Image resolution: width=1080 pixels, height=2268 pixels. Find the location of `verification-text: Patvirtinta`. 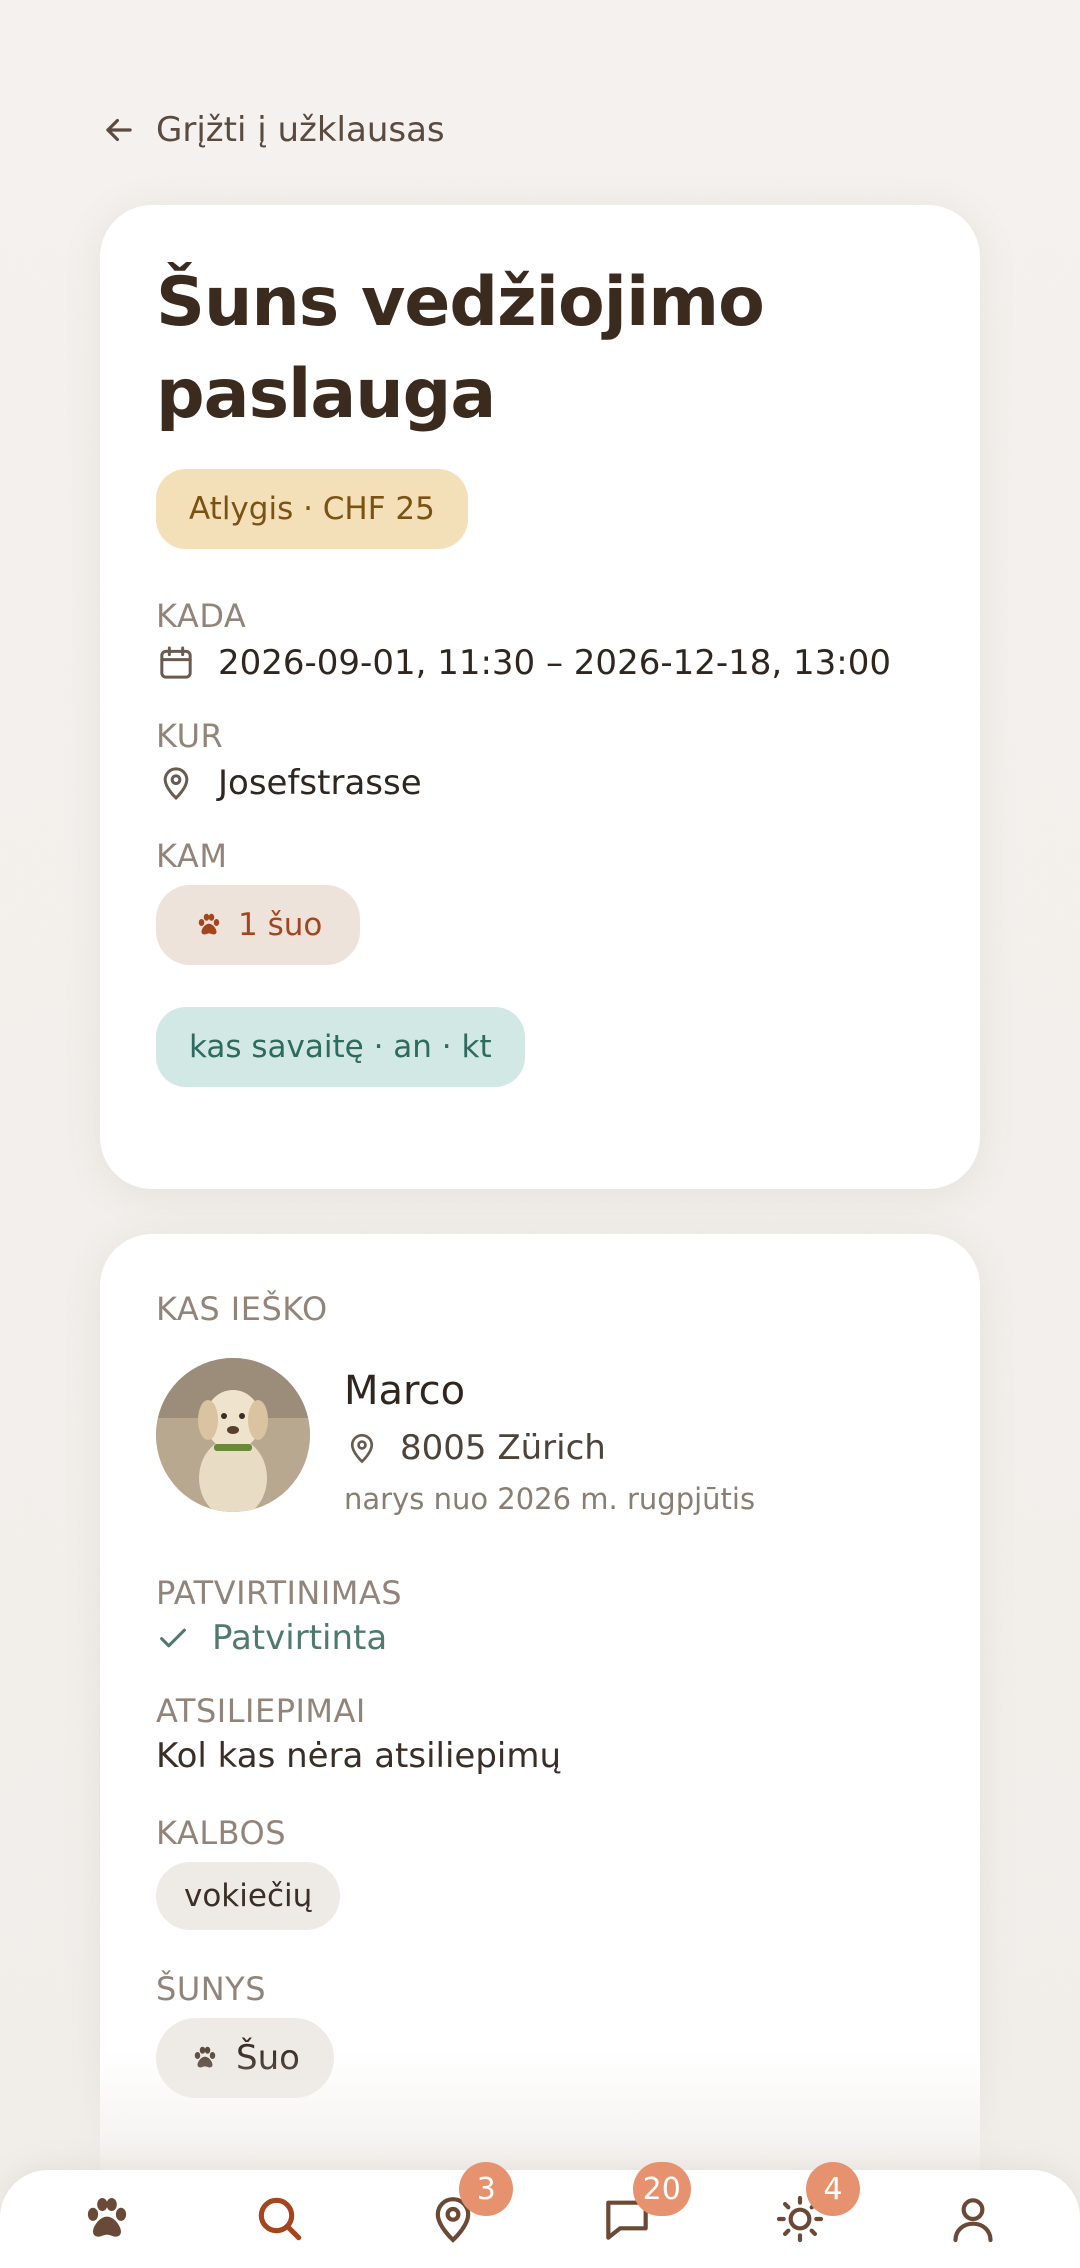

verification-text: Patvirtinta is located at coordinates (300, 1638).